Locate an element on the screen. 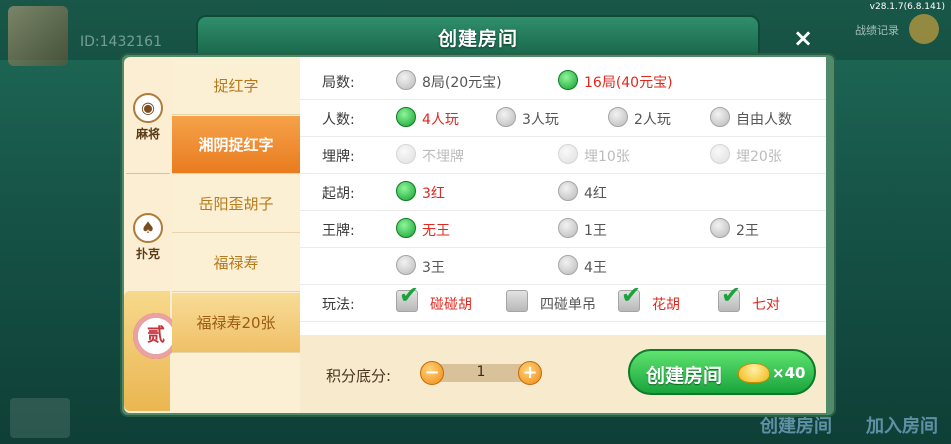 Image resolution: width=951 pixels, height=444 pixels. option-row: 起胡: 3红 4红 is located at coordinates (563, 192).